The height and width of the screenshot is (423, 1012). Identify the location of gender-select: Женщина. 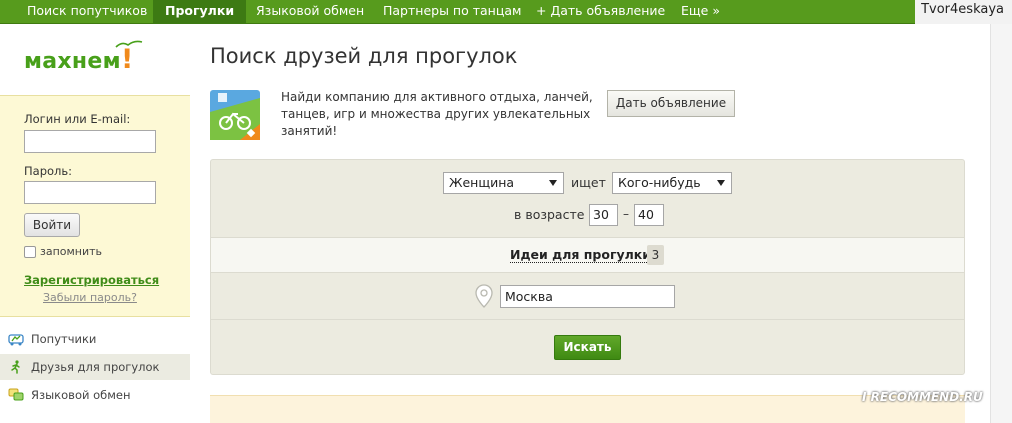
(503, 183).